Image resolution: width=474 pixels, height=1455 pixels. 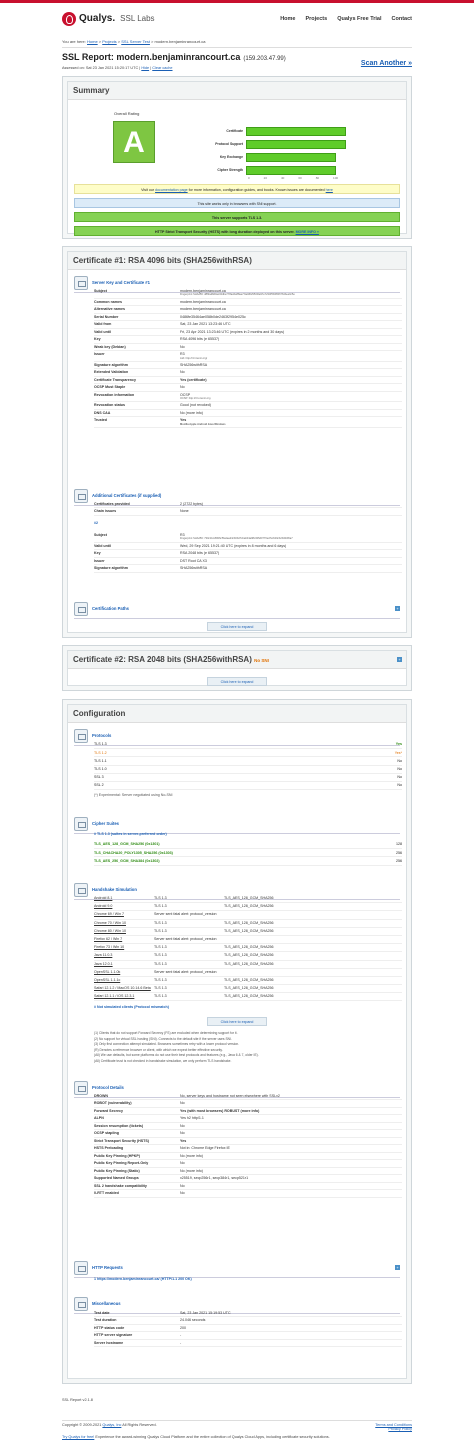 What do you see at coordinates (171, 190) in the screenshot?
I see `documentation-link: documentation page` at bounding box center [171, 190].